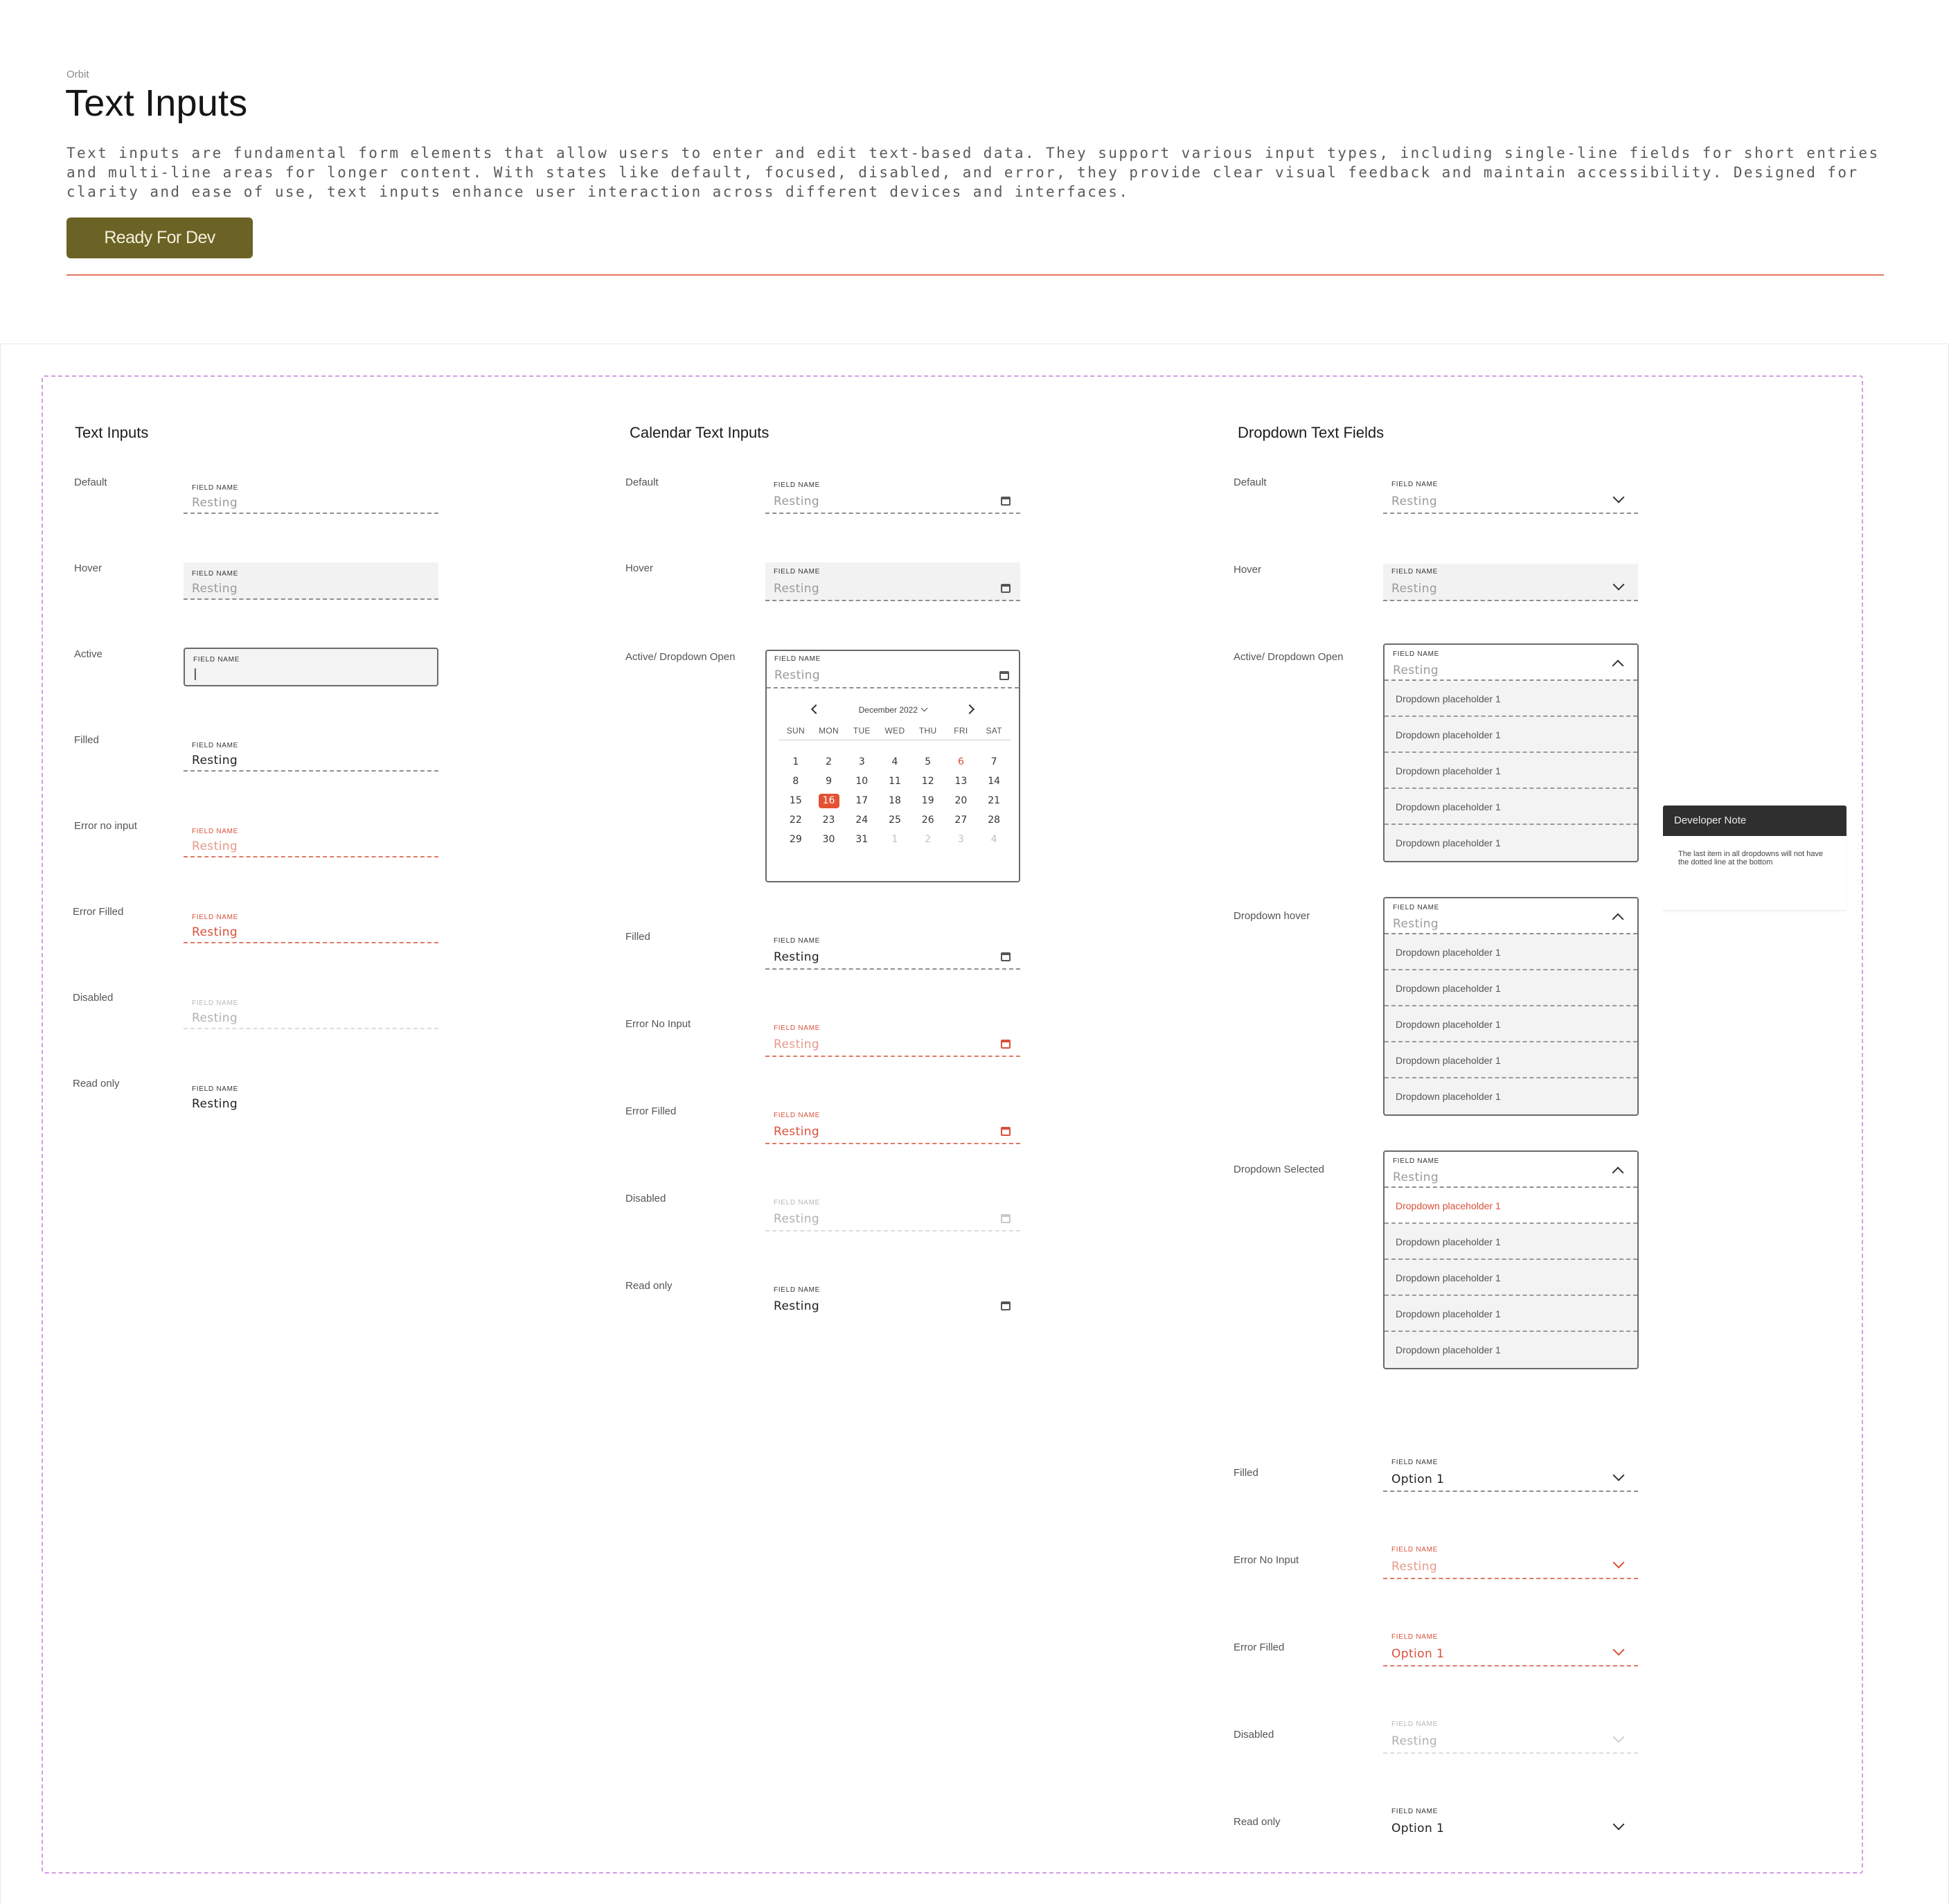 The height and width of the screenshot is (1904, 1949). What do you see at coordinates (962, 762) in the screenshot?
I see `calendar-date: 6` at bounding box center [962, 762].